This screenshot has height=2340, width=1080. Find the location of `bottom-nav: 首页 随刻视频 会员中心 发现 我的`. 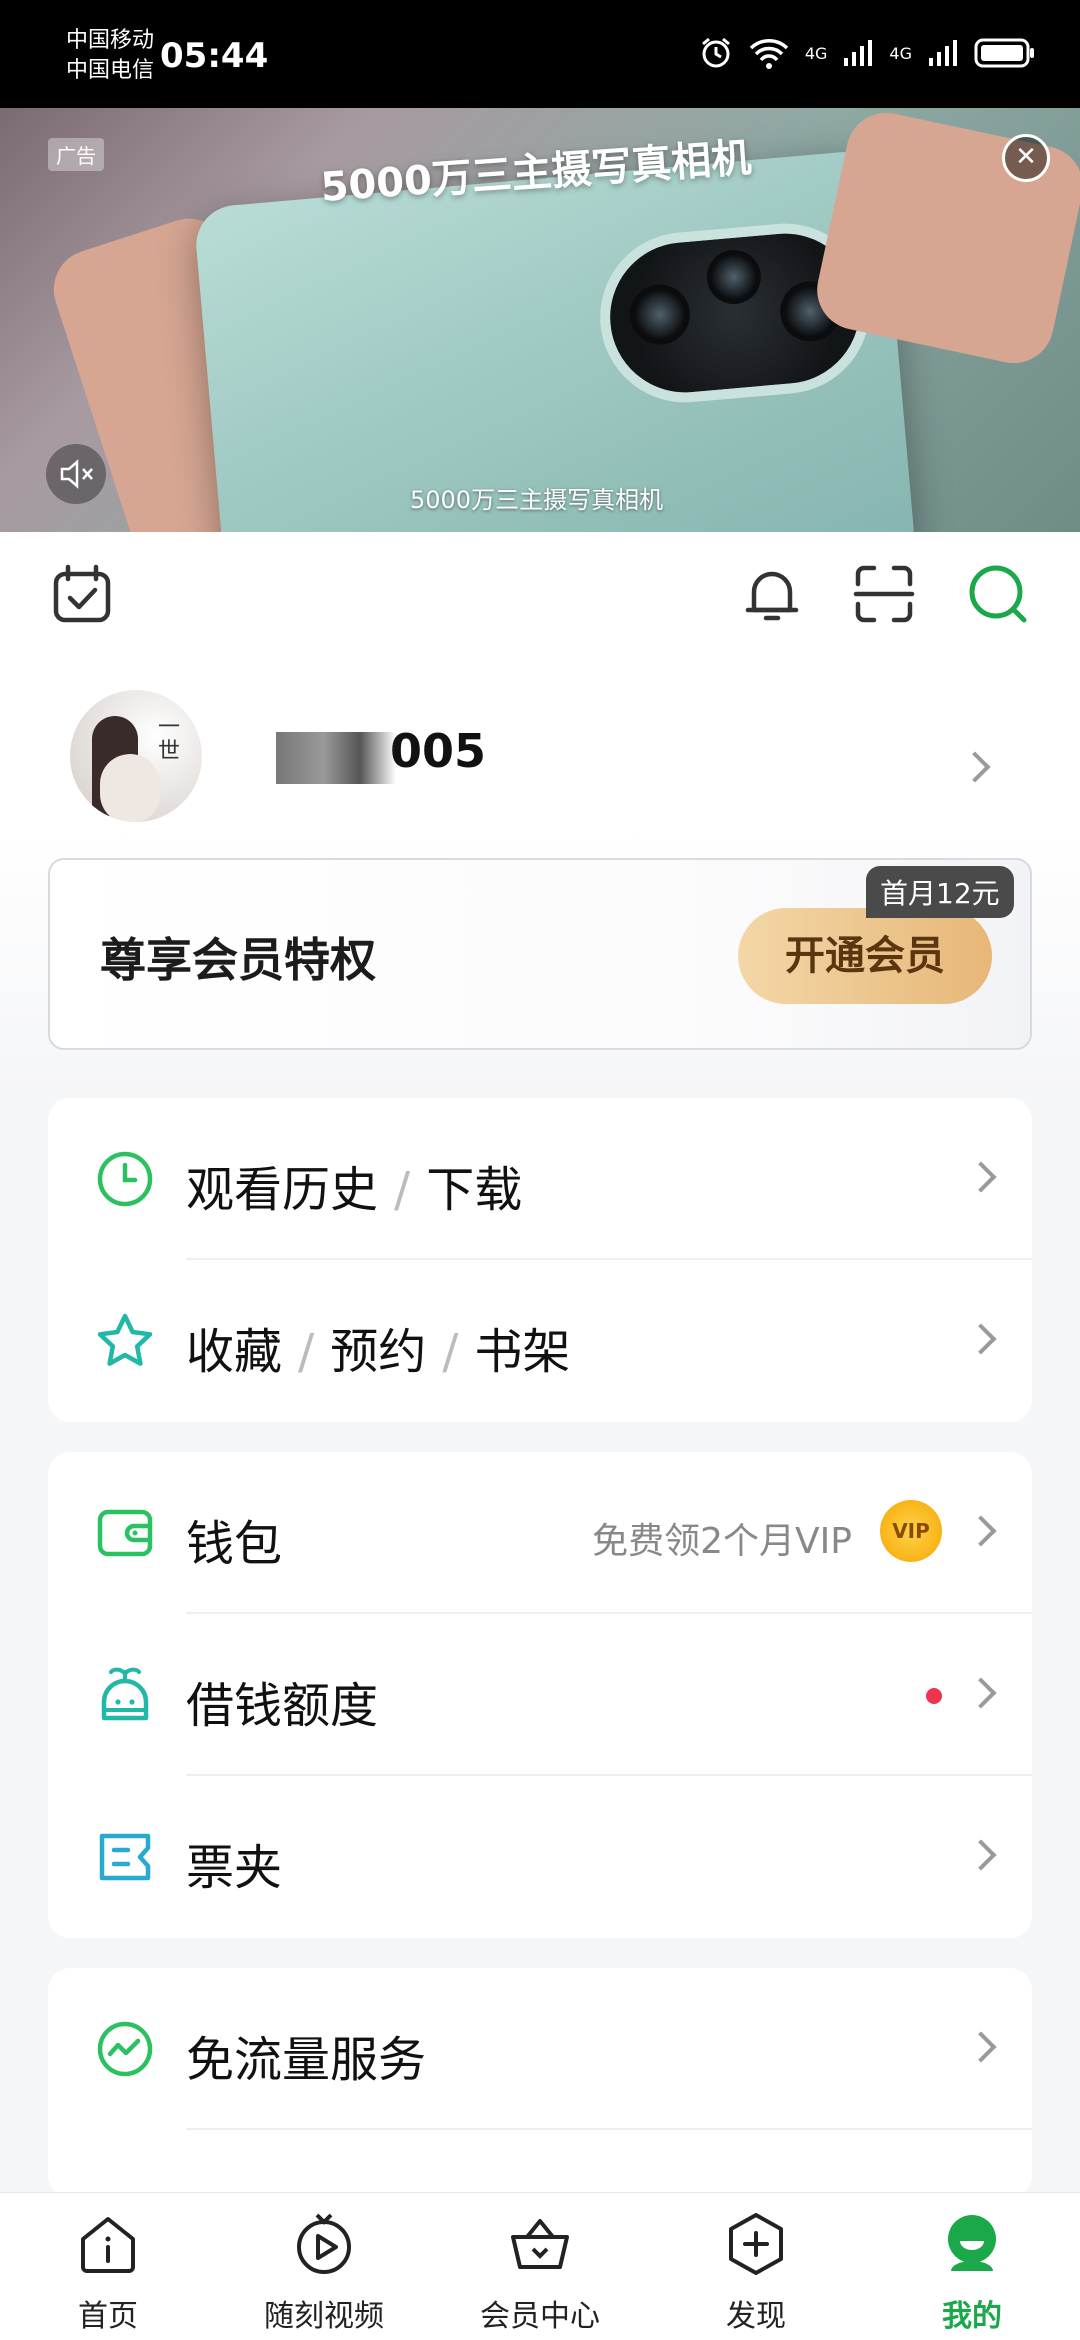

bottom-nav: 首页 随刻视频 会员中心 发现 我的 is located at coordinates (540, 2266).